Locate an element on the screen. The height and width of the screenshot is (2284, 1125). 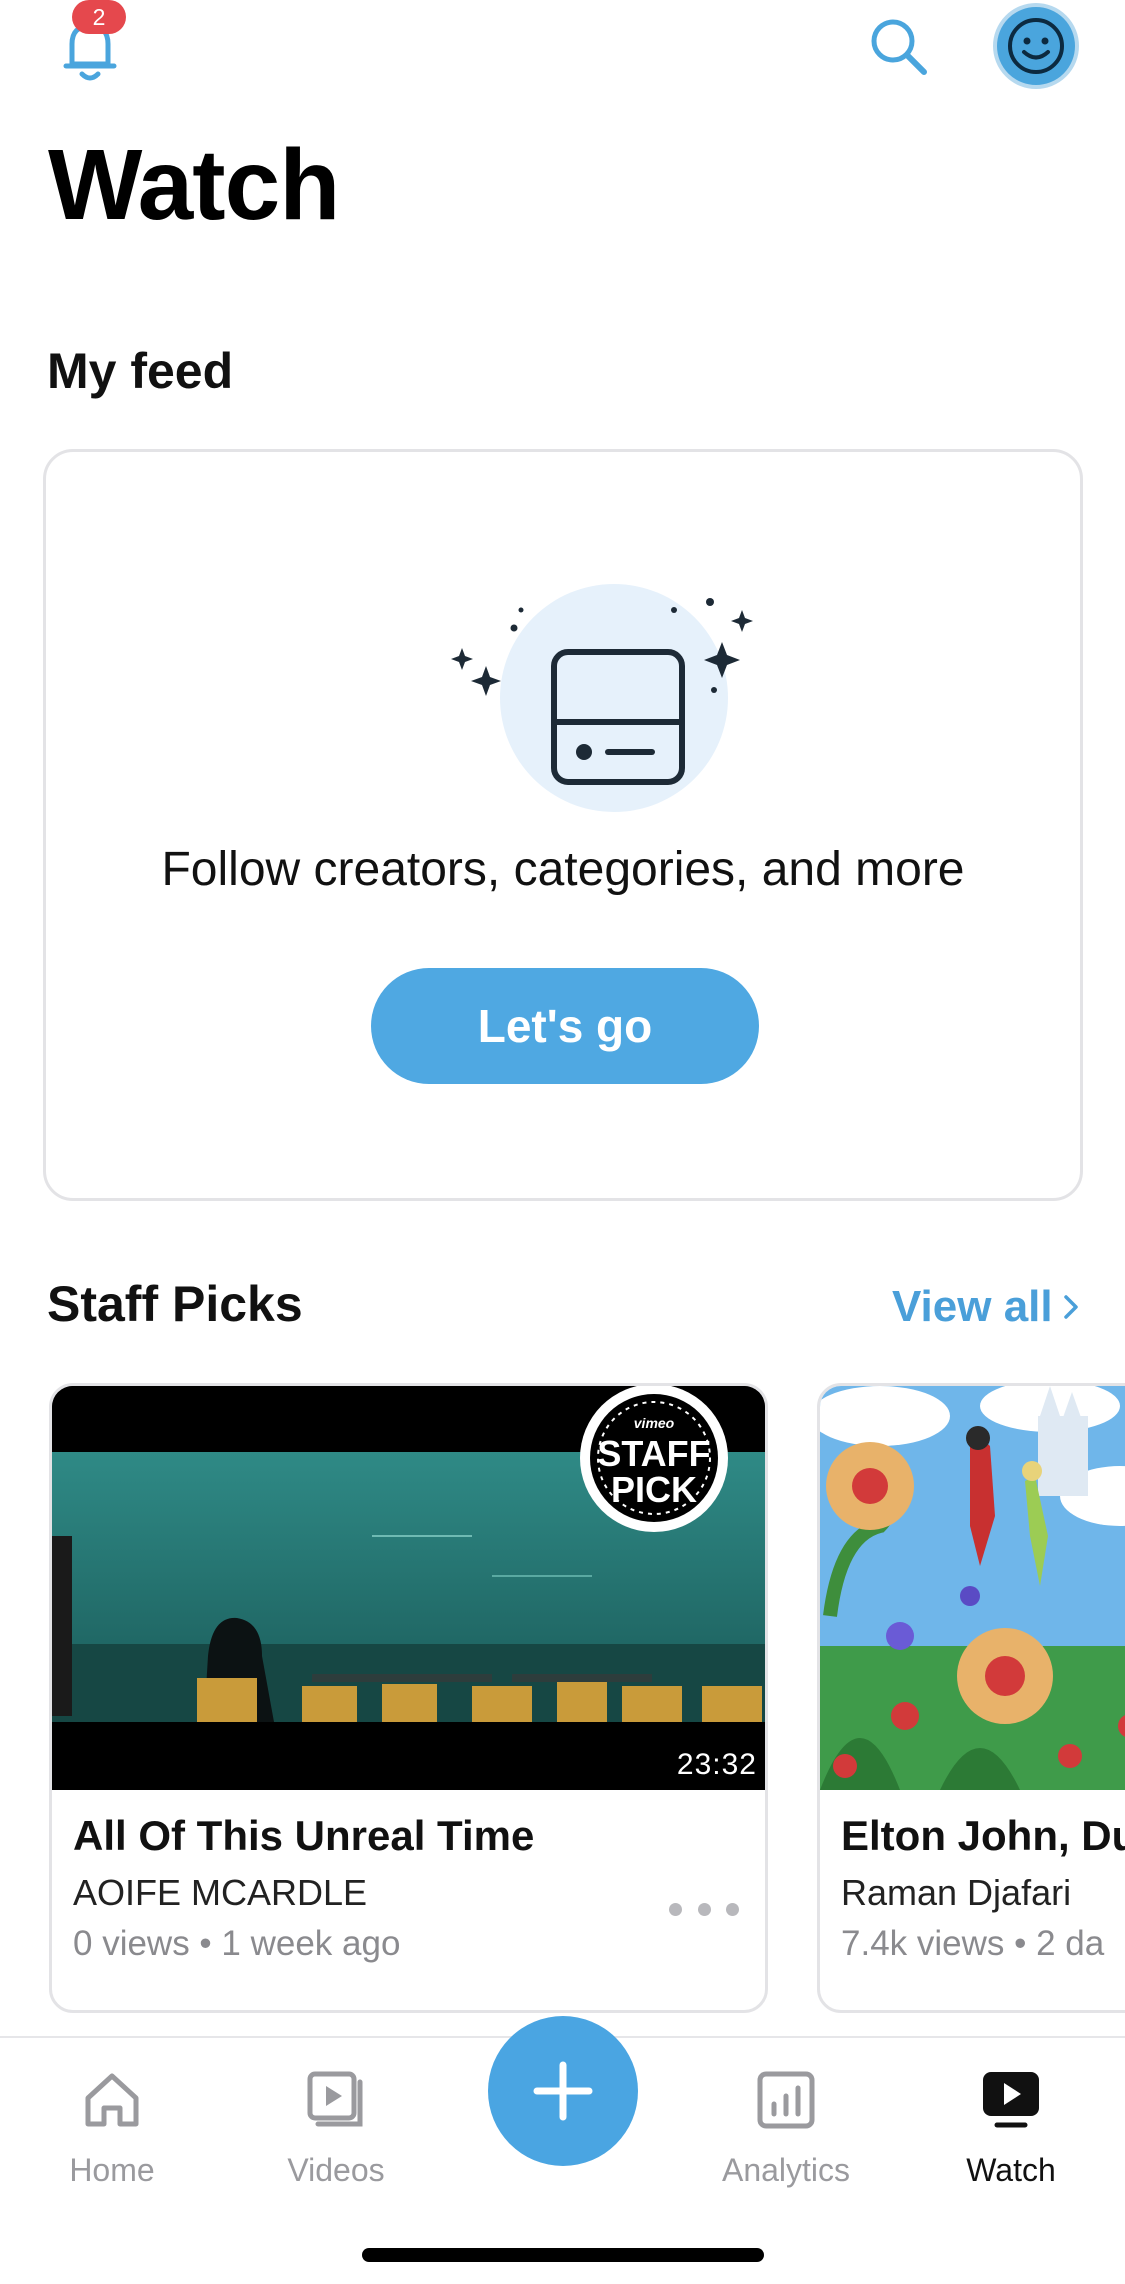
badge-staff-text: STAFF is located at coordinates (653, 1453).